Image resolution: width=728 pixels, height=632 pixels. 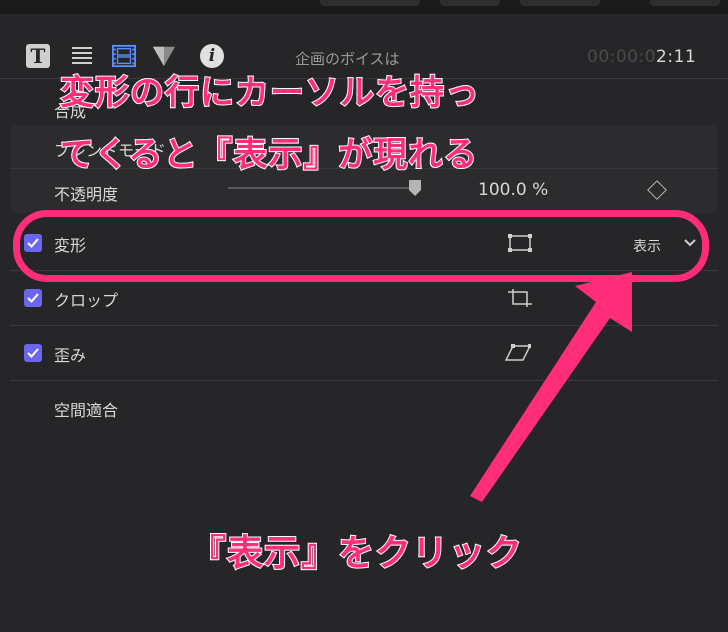 What do you see at coordinates (364, 7) in the screenshot?
I see `top-strip` at bounding box center [364, 7].